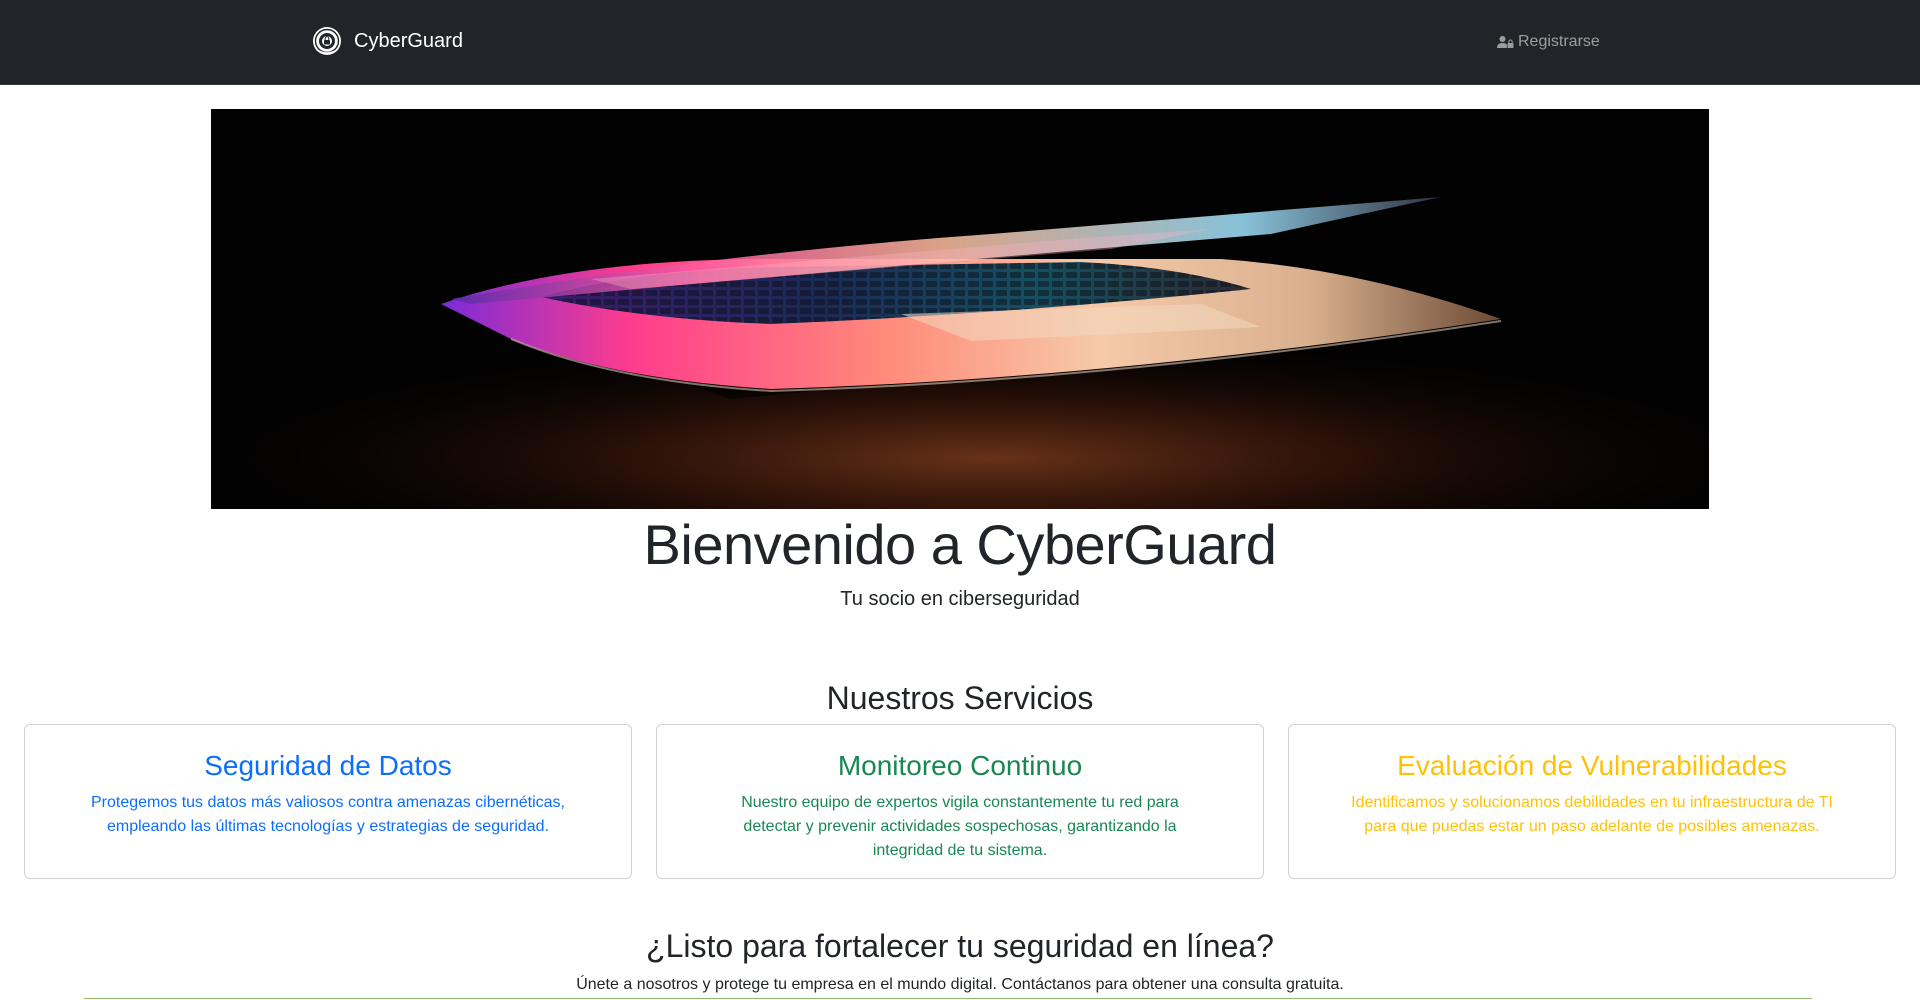 The height and width of the screenshot is (1000, 1920). Describe the element at coordinates (328, 765) in the screenshot. I see `service-card-title: Seguridad de Datos` at that location.